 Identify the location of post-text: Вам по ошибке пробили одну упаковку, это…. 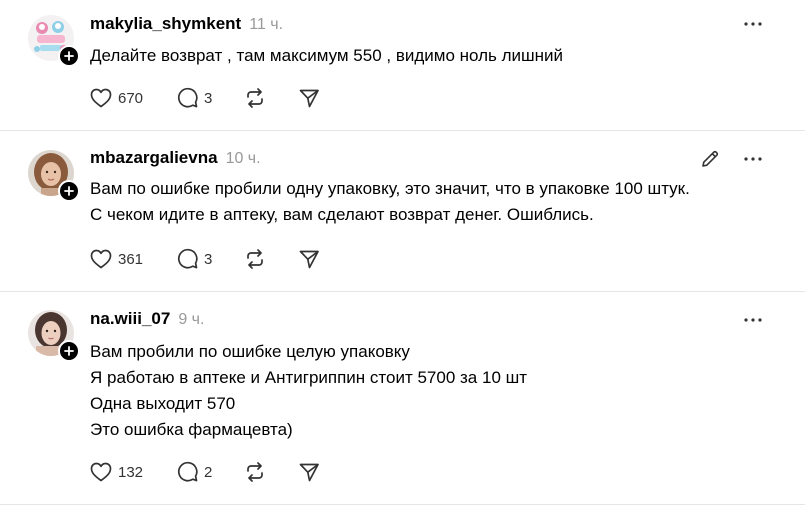
(432, 202).